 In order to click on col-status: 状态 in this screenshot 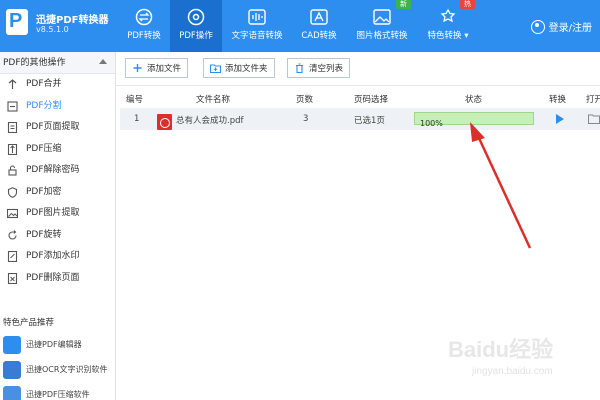, I will do `click(474, 100)`.